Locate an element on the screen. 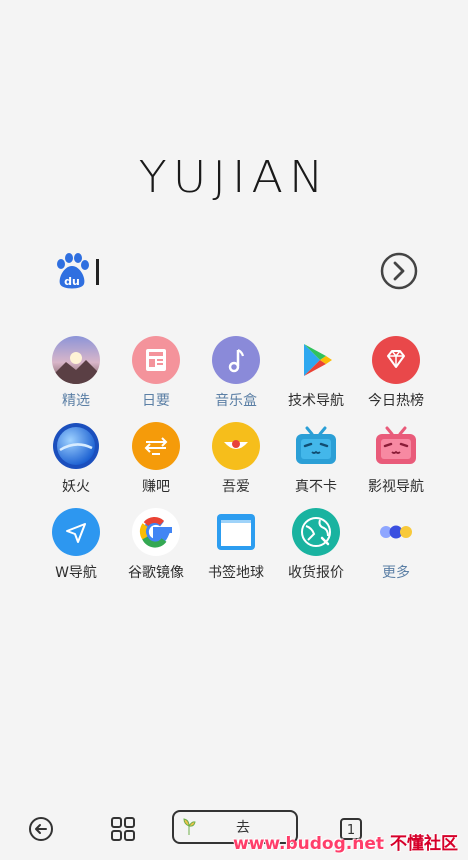  landscape-icon is located at coordinates (76, 360).